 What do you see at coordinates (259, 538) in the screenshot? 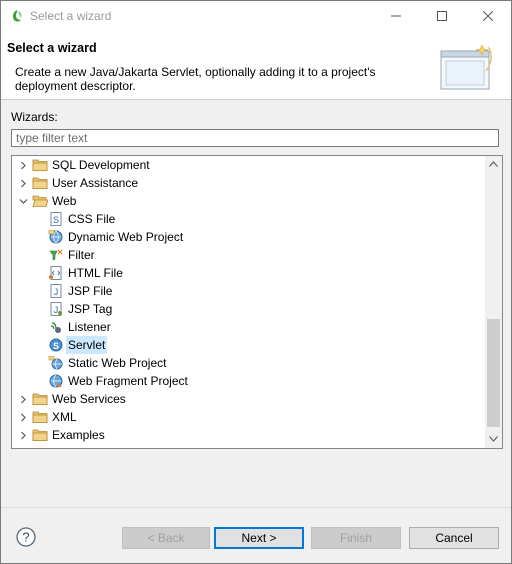
I see `next-button: Next >` at bounding box center [259, 538].